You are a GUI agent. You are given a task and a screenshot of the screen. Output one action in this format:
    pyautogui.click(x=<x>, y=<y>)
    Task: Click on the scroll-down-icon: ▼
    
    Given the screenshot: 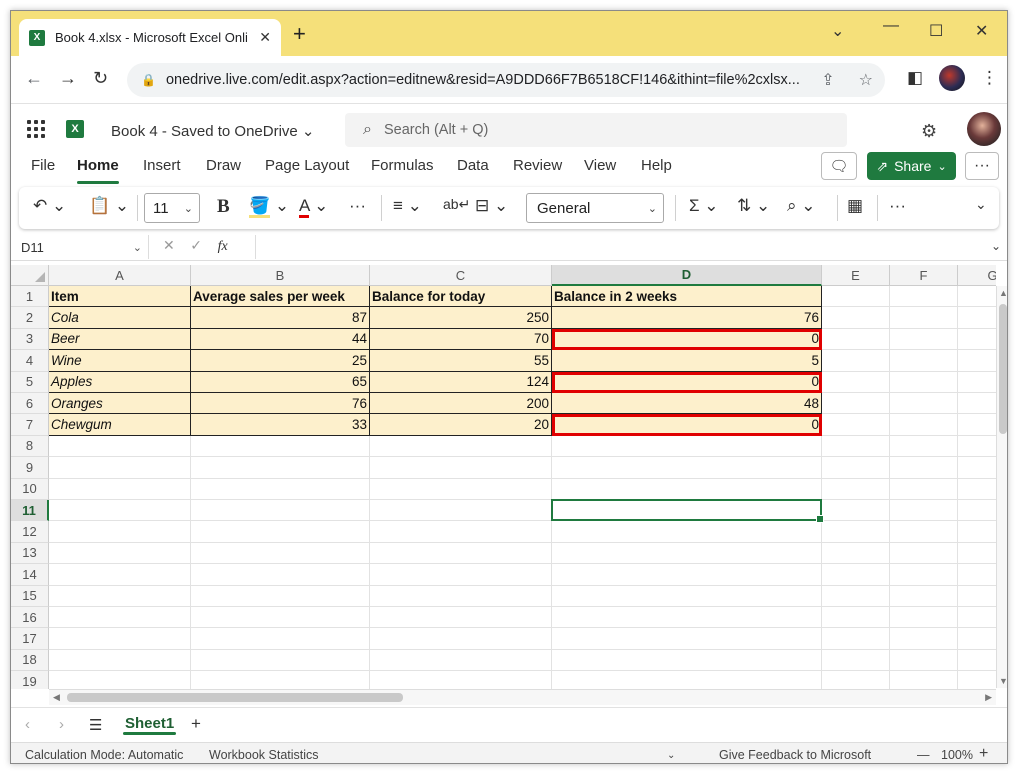 What is the action you would take?
    pyautogui.click(x=1003, y=681)
    